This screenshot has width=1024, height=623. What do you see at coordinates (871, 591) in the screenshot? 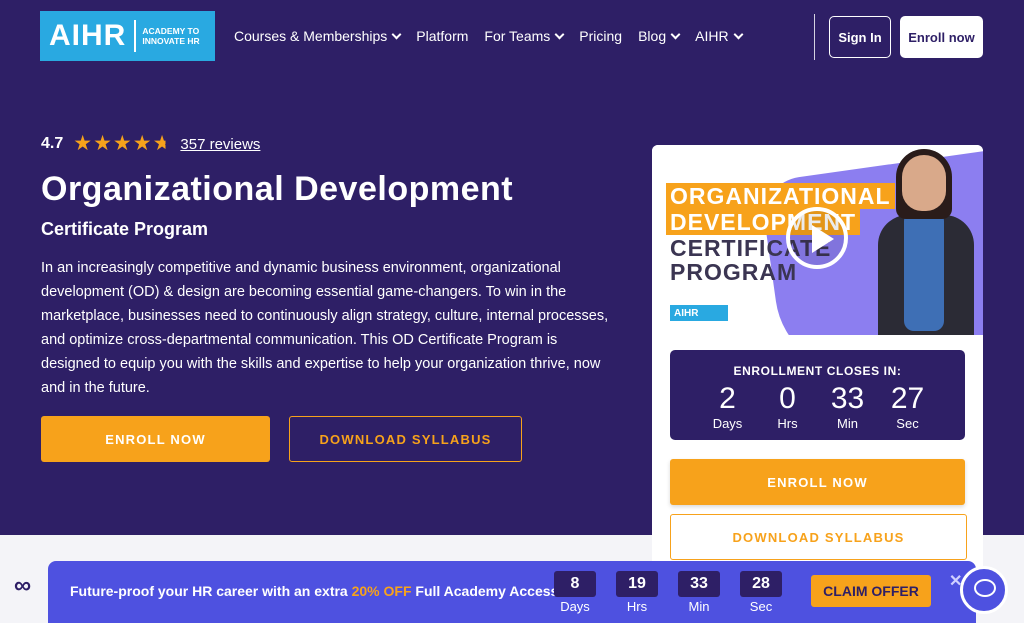
I see `claim-offer-button: CLAIM OFFER` at bounding box center [871, 591].